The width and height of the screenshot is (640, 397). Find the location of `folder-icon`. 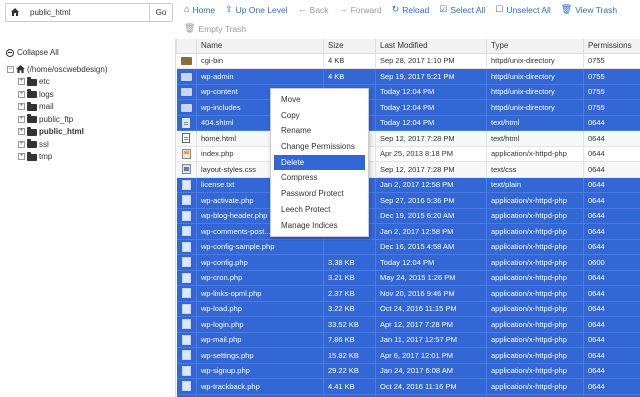

folder-icon is located at coordinates (186, 92).